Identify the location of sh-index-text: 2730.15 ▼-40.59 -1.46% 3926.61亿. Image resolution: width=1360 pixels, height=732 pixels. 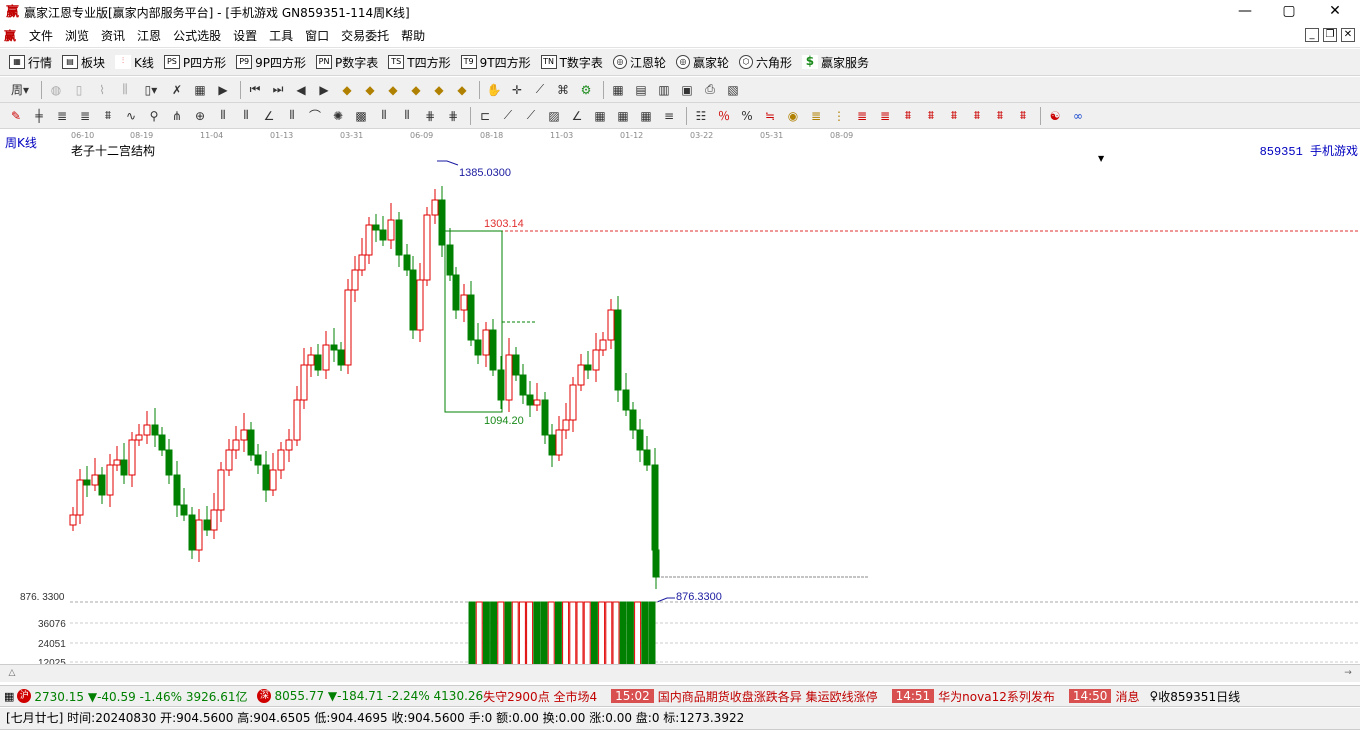
(140, 696).